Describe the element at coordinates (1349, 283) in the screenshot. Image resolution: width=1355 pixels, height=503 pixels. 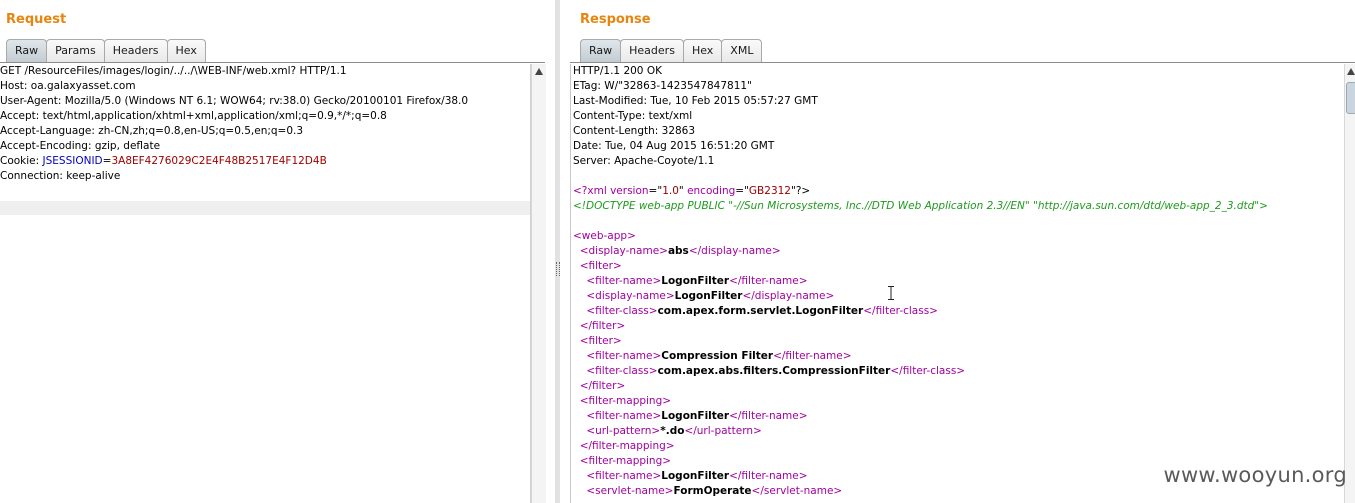
I see `response-scrollbar` at that location.